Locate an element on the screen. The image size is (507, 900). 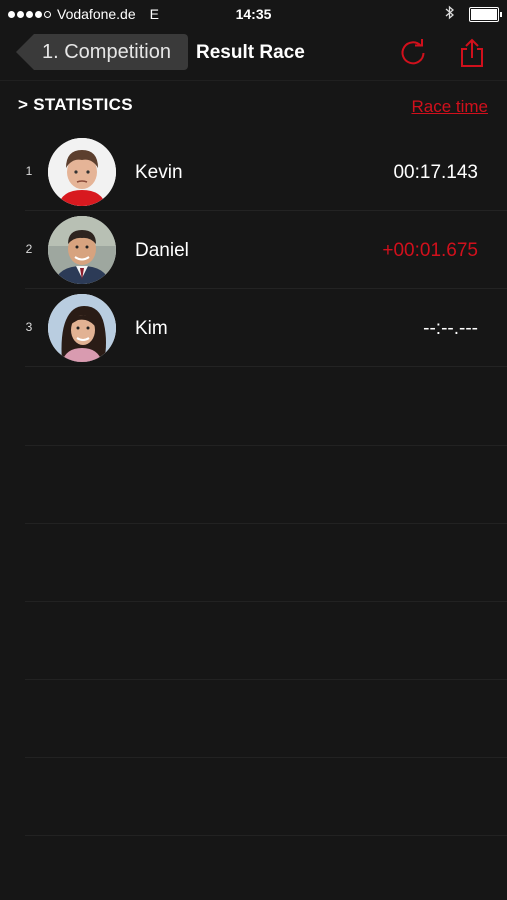
navigation-bar: 1. Competition Result Race is located at coordinates (253, 54).